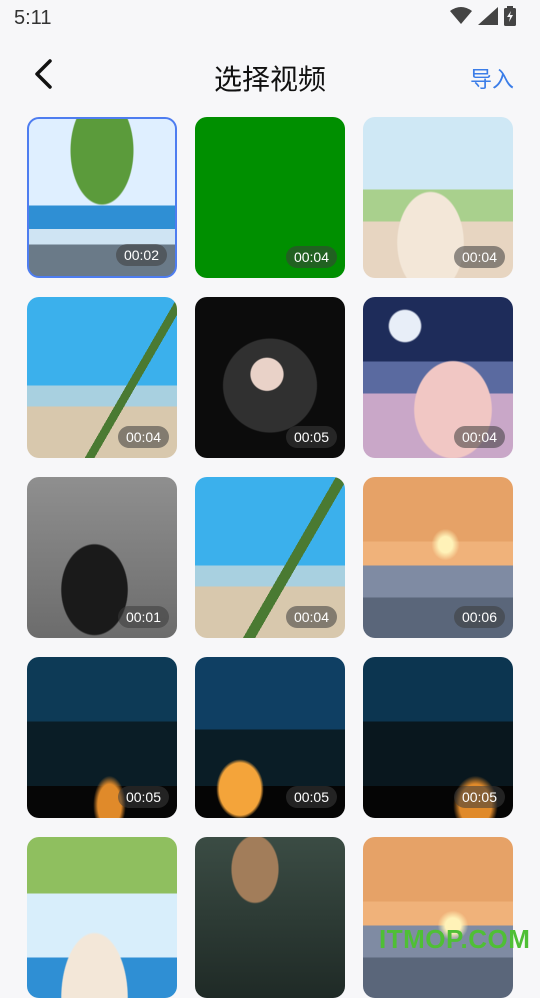  I want to click on page-title: 选择视频, so click(269, 79).